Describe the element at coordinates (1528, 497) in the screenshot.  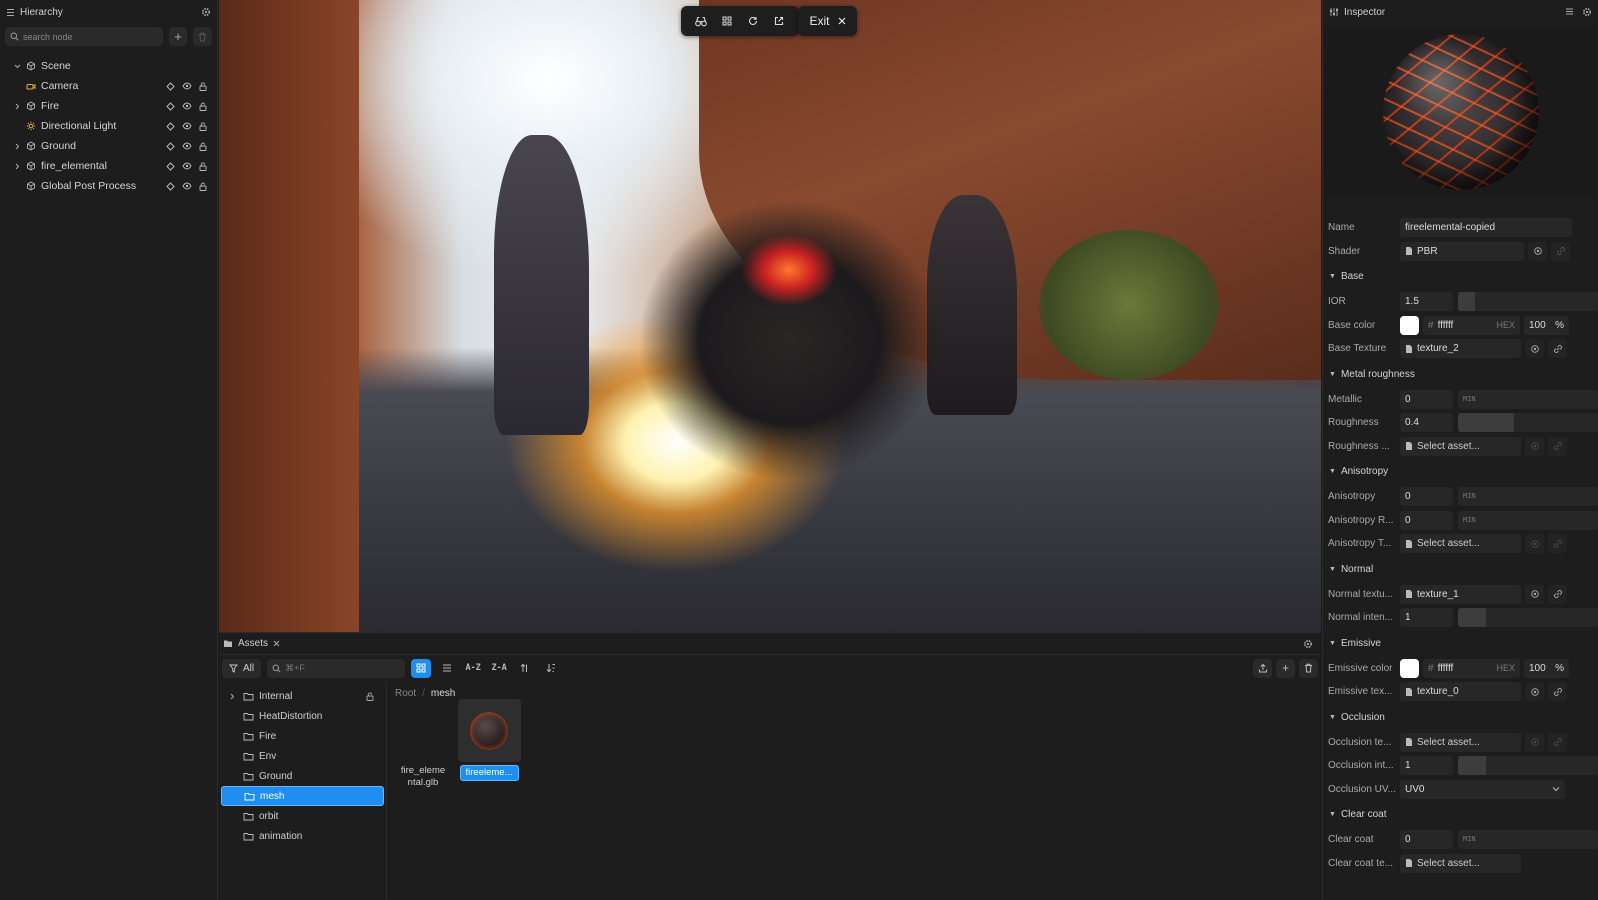
I see `anisotropy-slider: MIN` at that location.